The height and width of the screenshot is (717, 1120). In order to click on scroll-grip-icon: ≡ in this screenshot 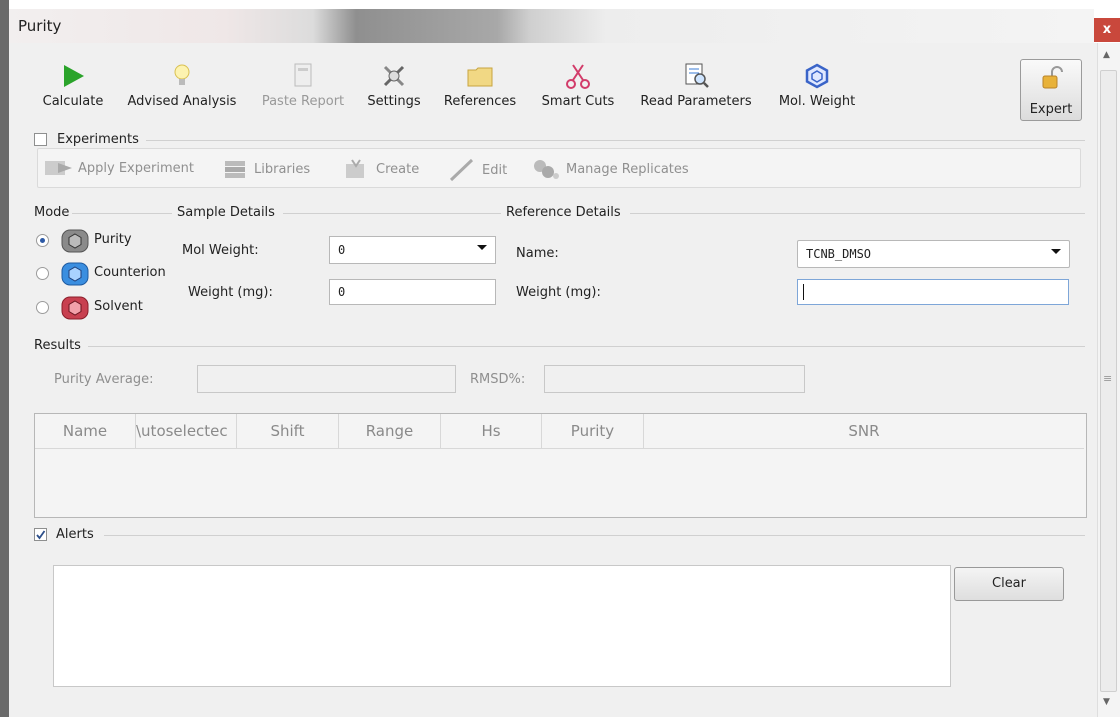, I will do `click(1108, 378)`.